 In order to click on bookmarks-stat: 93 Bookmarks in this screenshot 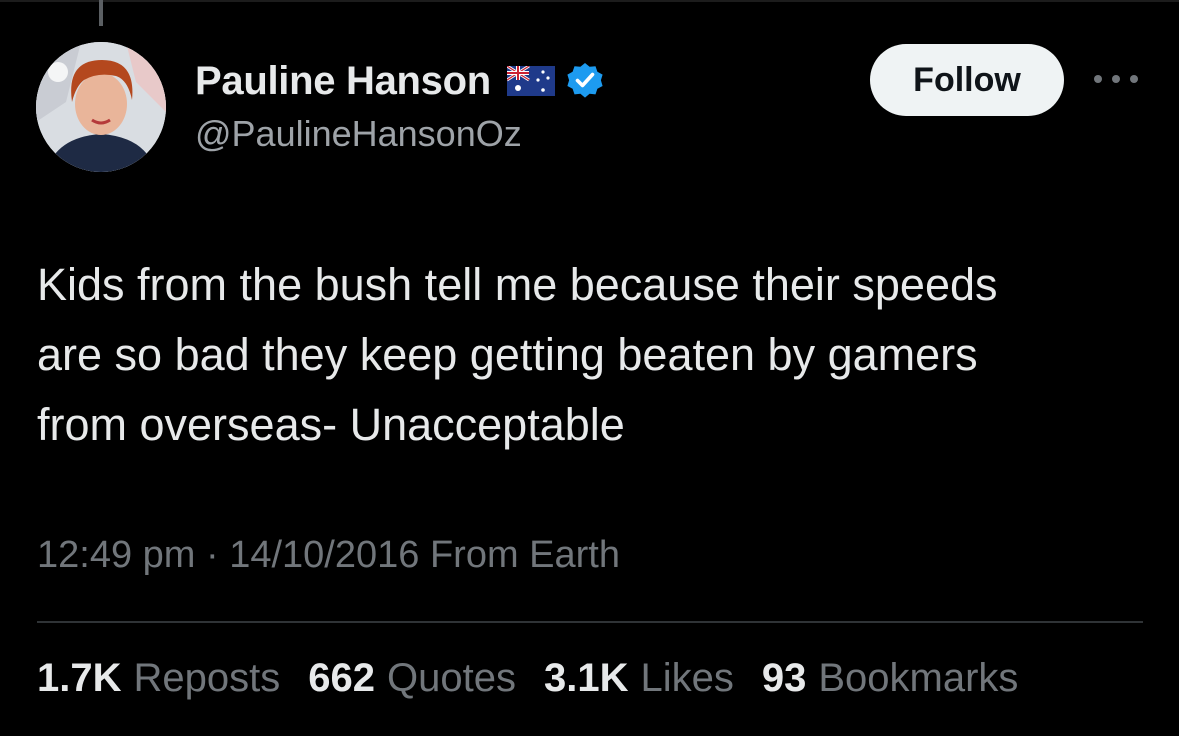, I will do `click(890, 678)`.